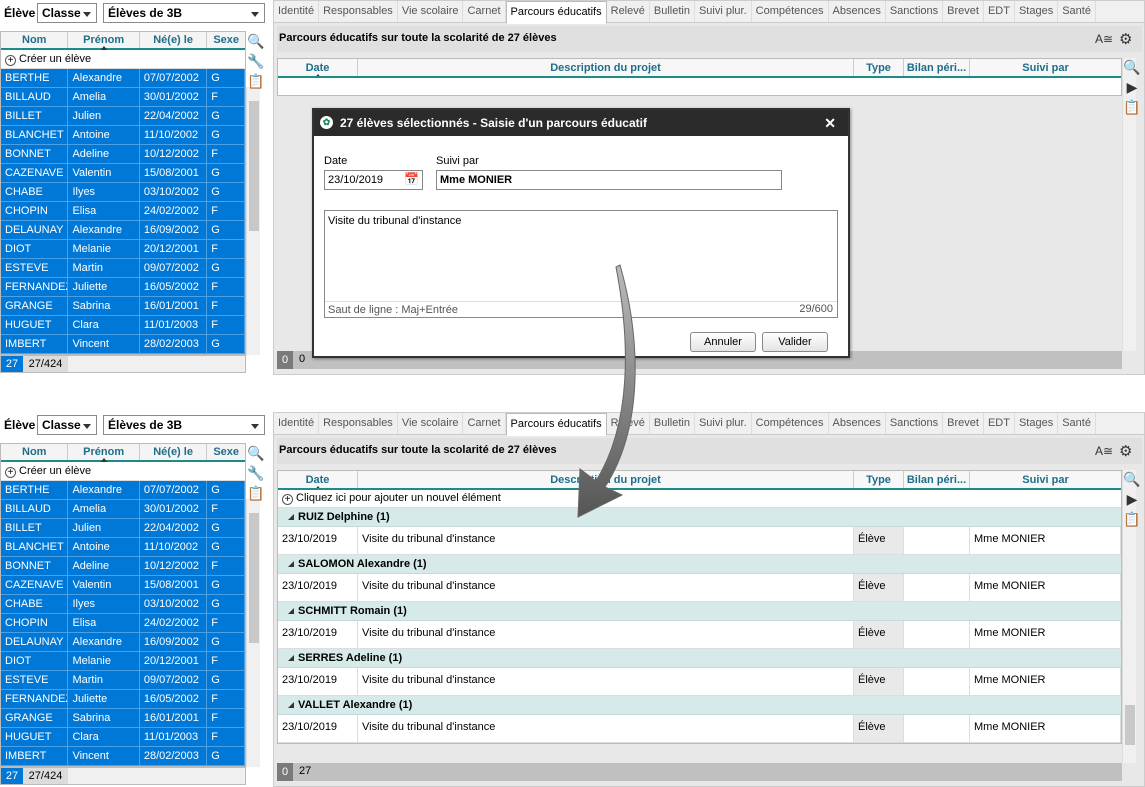  Describe the element at coordinates (699, 564) in the screenshot. I see `student-group-row: SALOMON Alexandre (1)` at that location.